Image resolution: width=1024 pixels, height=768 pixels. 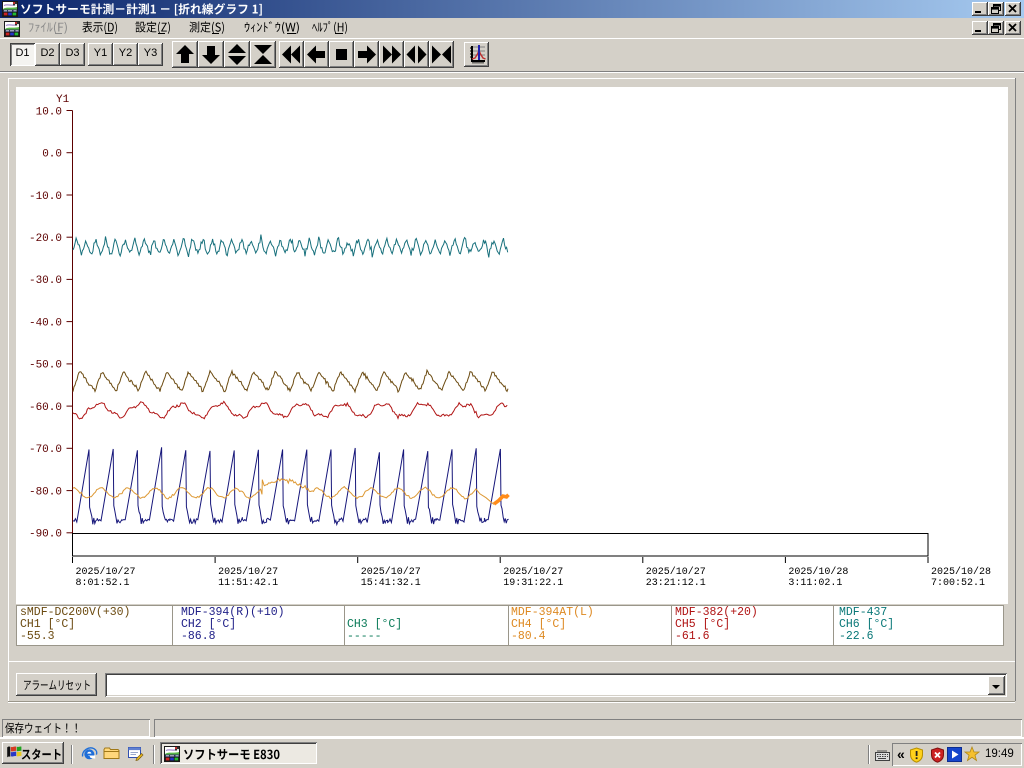 What do you see at coordinates (45, 197) in the screenshot?
I see `svg-text: -10.0` at bounding box center [45, 197].